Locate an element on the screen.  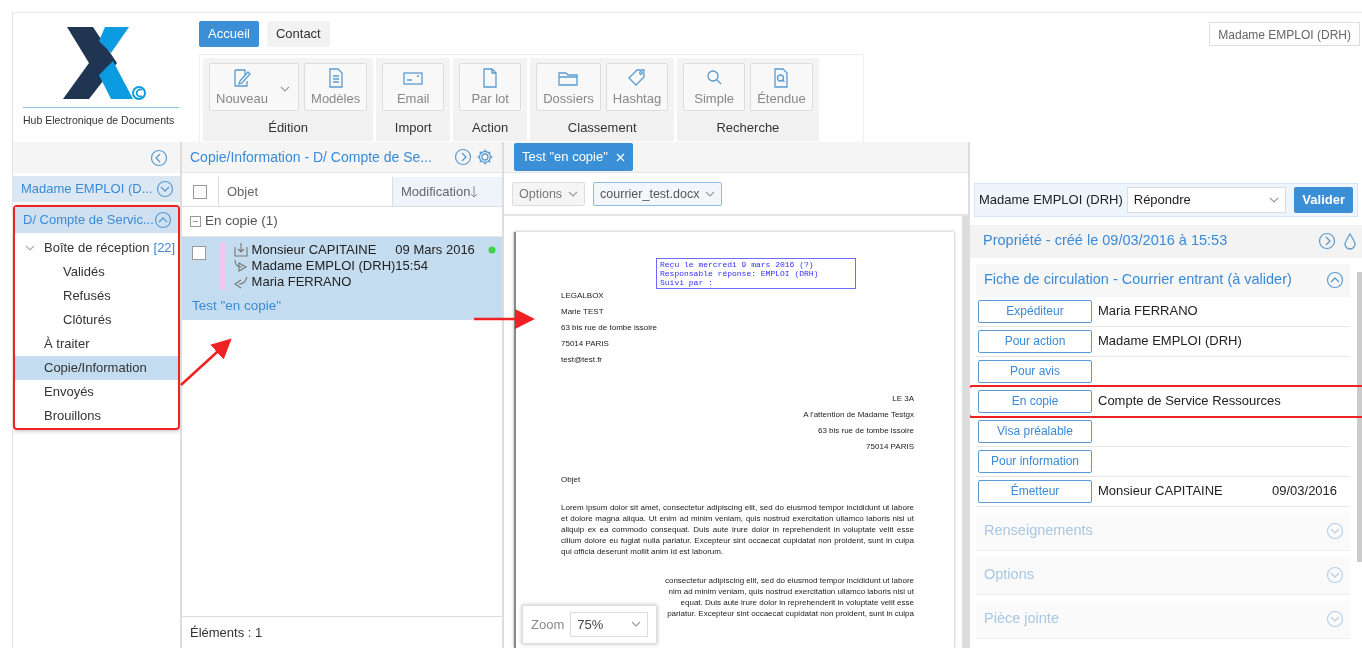
sender-line: 75014 PARIS is located at coordinates (585, 343).